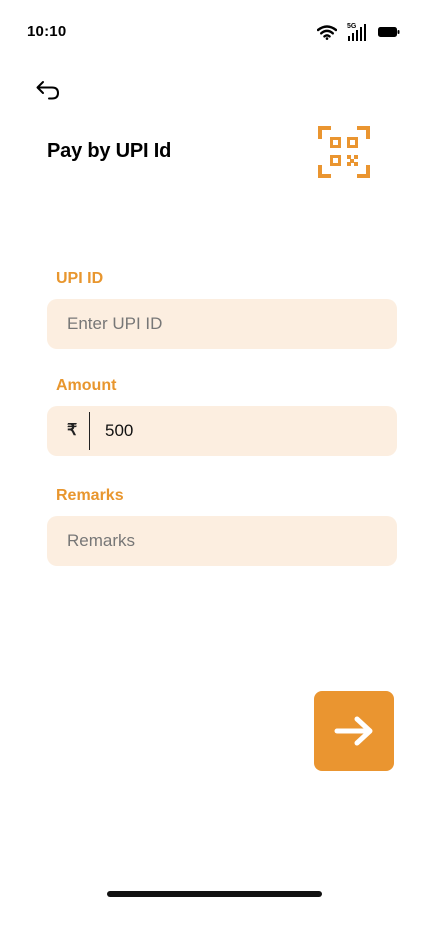  I want to click on remarks-input, so click(222, 541).